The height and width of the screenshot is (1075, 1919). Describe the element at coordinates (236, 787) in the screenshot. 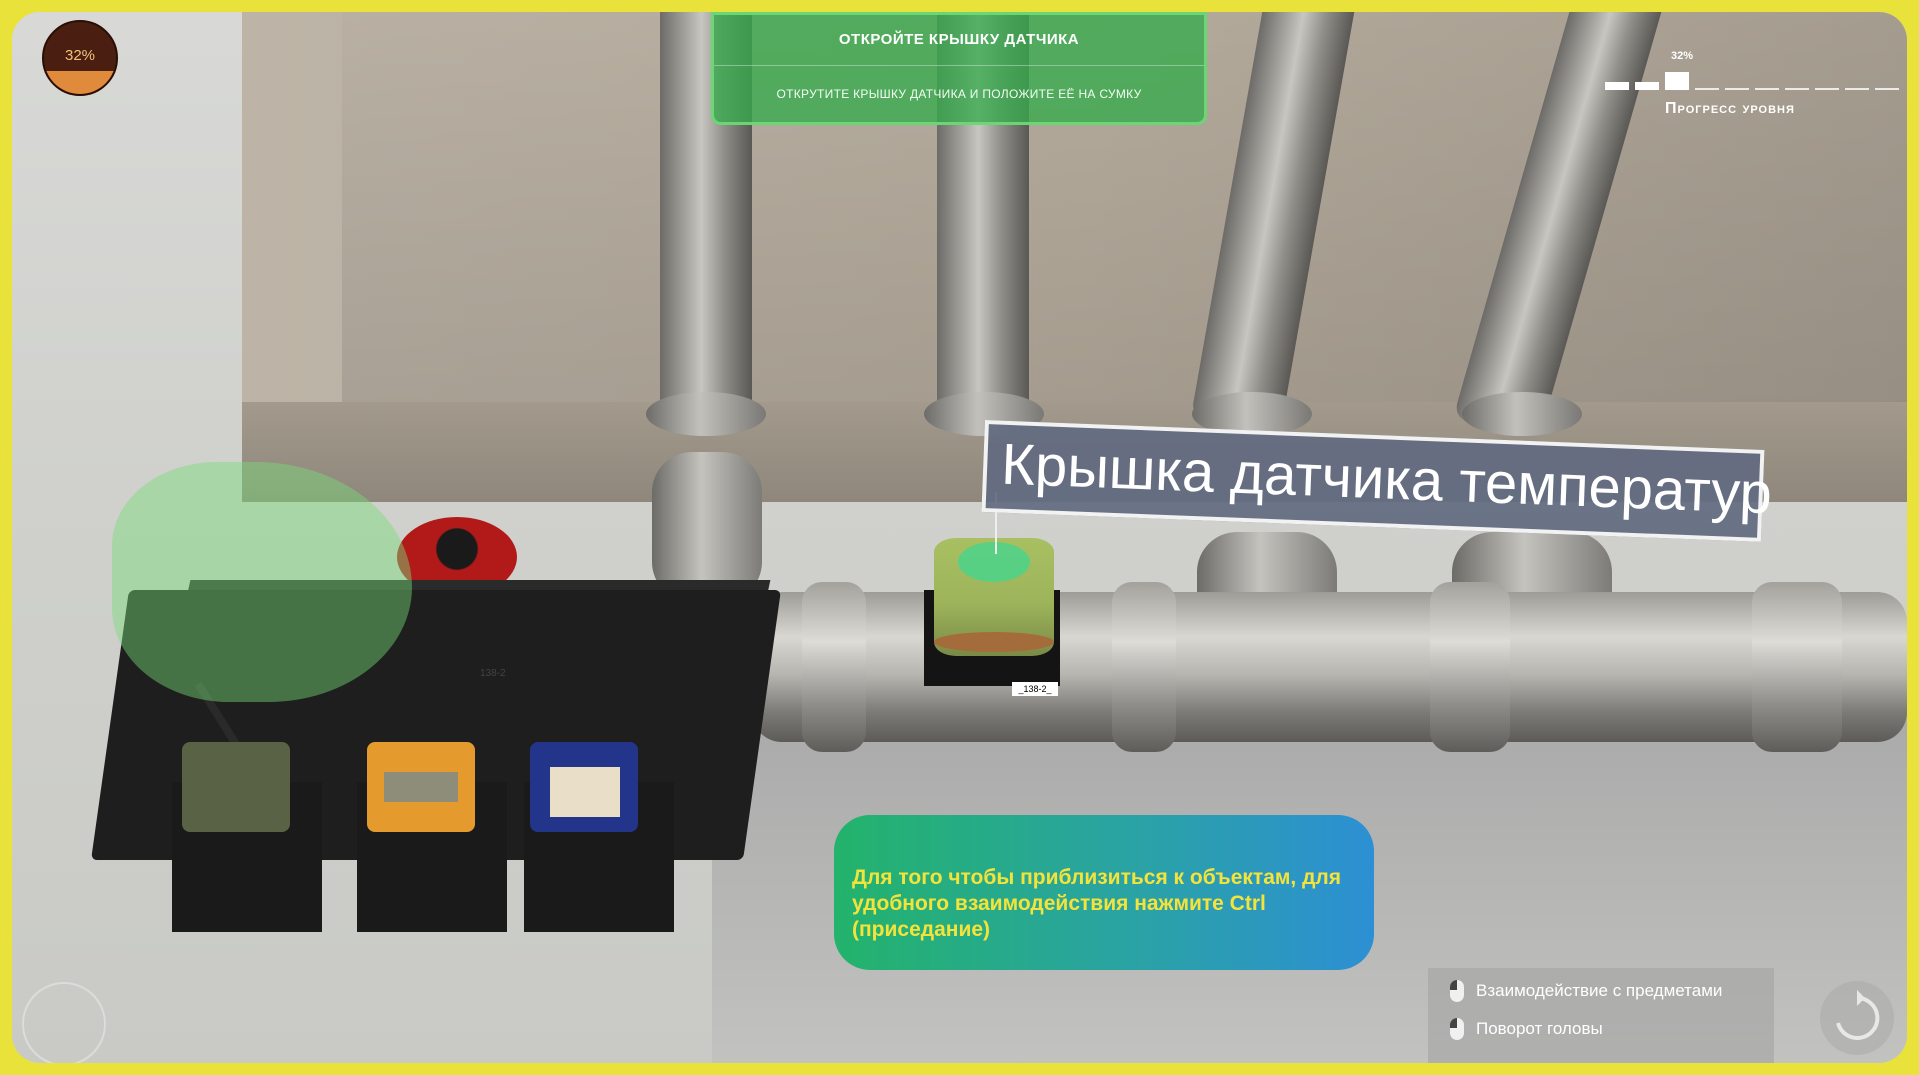

I see `radio-device` at that location.